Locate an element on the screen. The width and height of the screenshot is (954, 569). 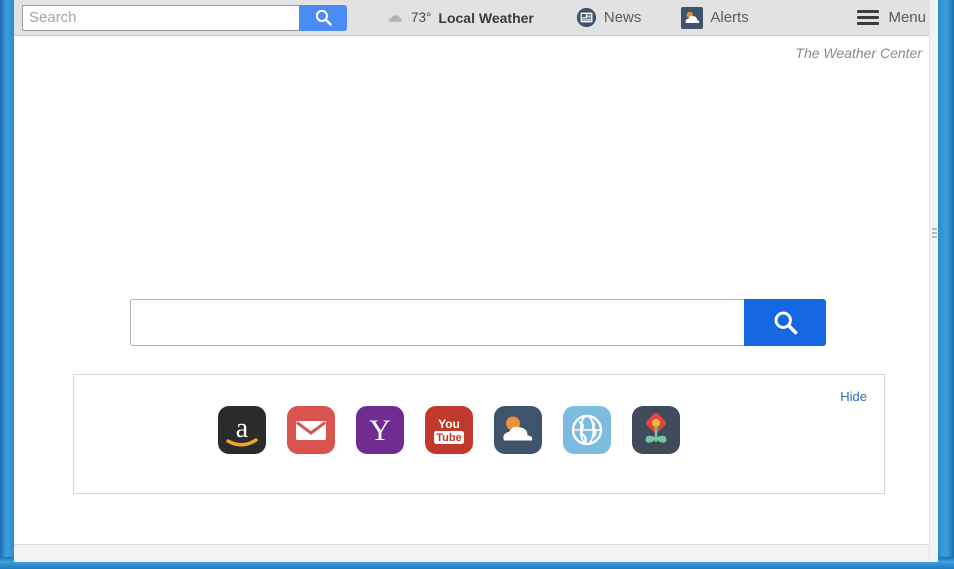
main-search-input is located at coordinates (437, 322).